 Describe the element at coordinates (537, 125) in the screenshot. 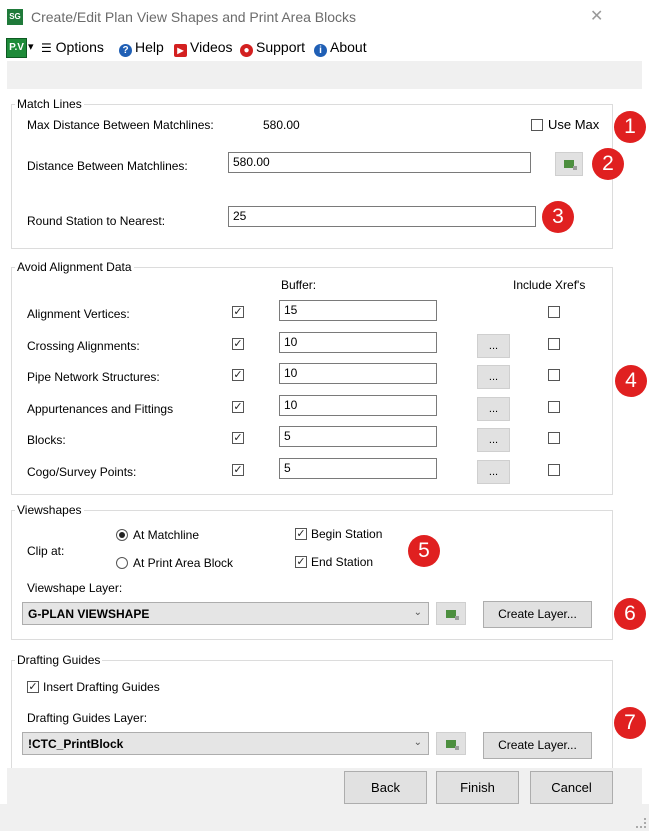

I see `use-max-checkbox` at that location.